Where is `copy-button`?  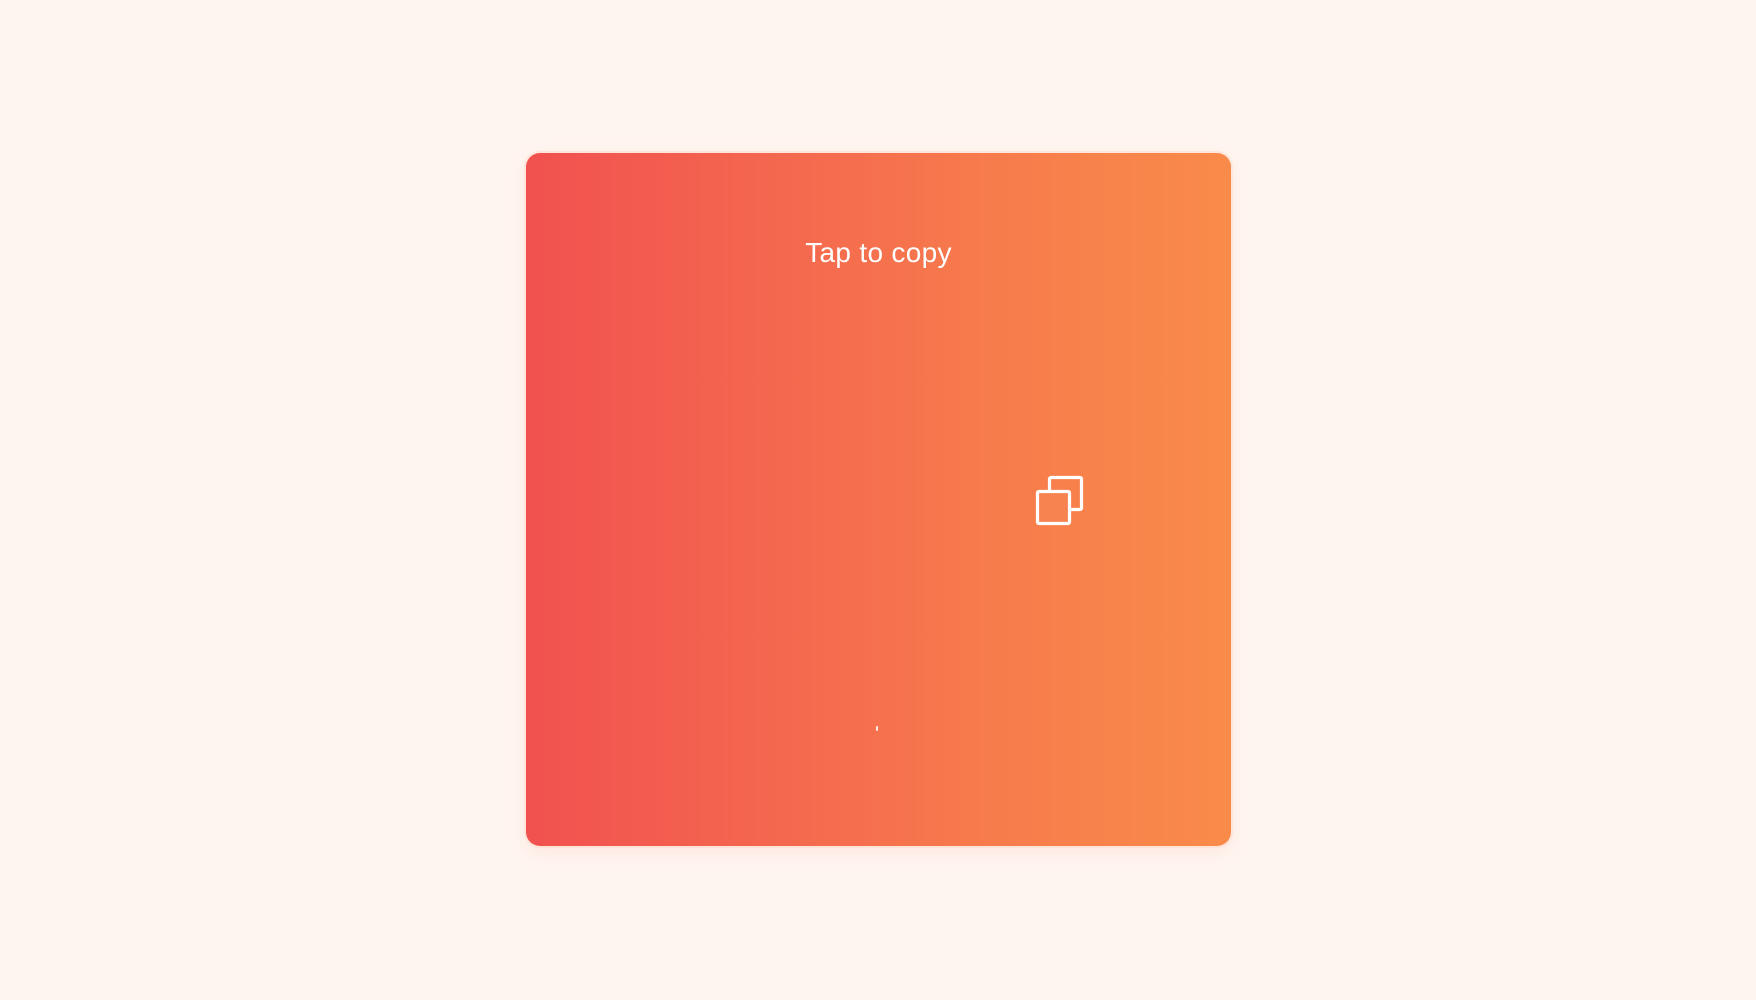 copy-button is located at coordinates (1063, 502).